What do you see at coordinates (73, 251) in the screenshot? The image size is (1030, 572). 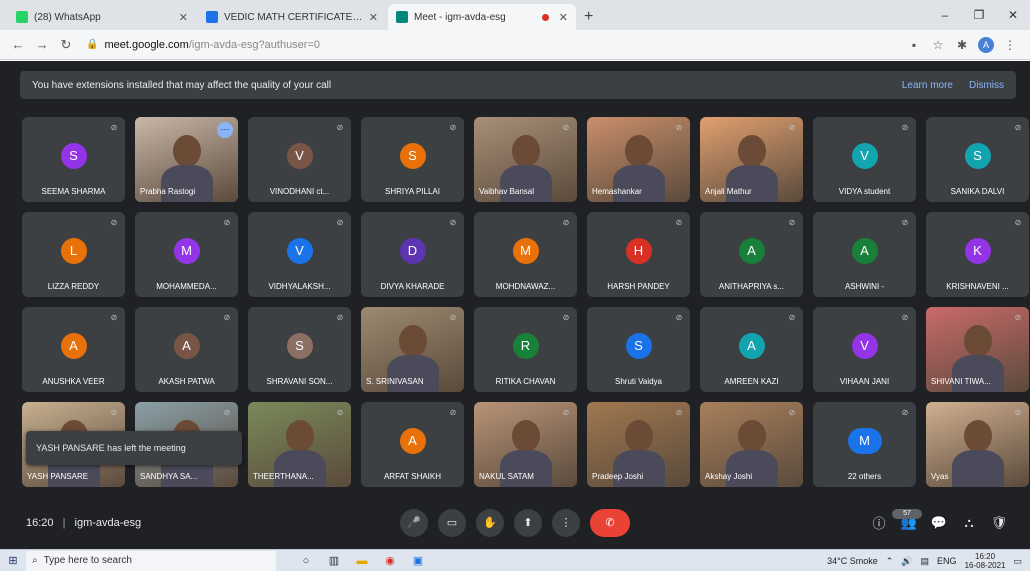 I see `participant-avatar: L` at bounding box center [73, 251].